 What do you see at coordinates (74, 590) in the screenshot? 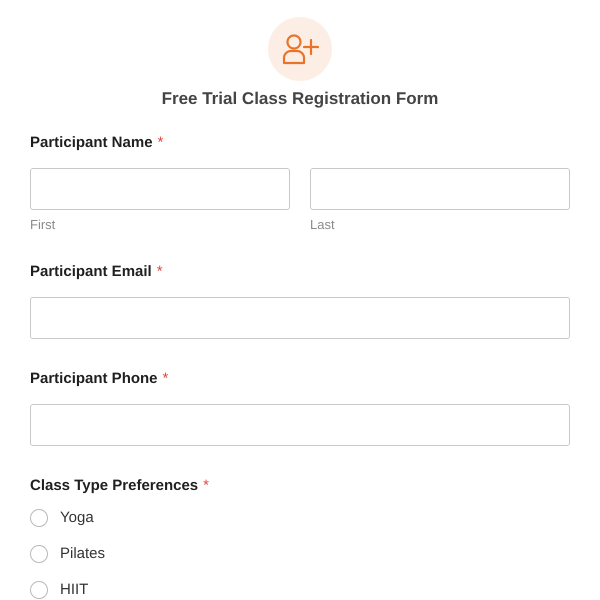
I see `option-label: HIIT` at bounding box center [74, 590].